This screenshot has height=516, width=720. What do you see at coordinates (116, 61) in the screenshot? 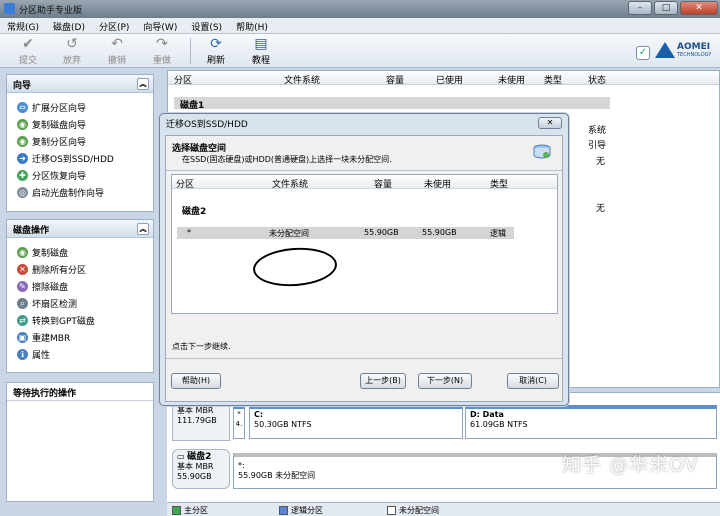
I see `undo-label: 撤销` at bounding box center [116, 61].